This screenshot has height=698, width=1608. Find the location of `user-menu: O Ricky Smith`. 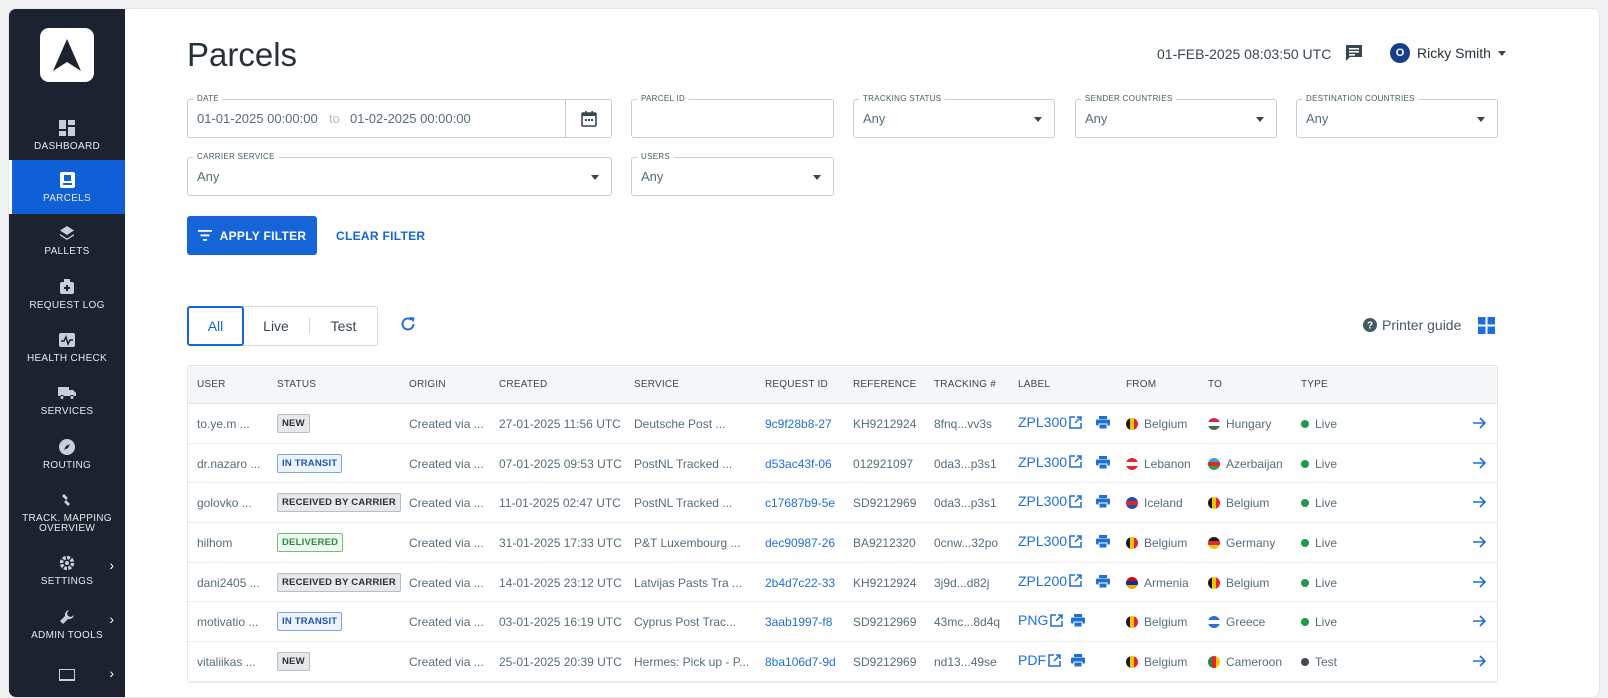

user-menu: O Ricky Smith is located at coordinates (1448, 53).